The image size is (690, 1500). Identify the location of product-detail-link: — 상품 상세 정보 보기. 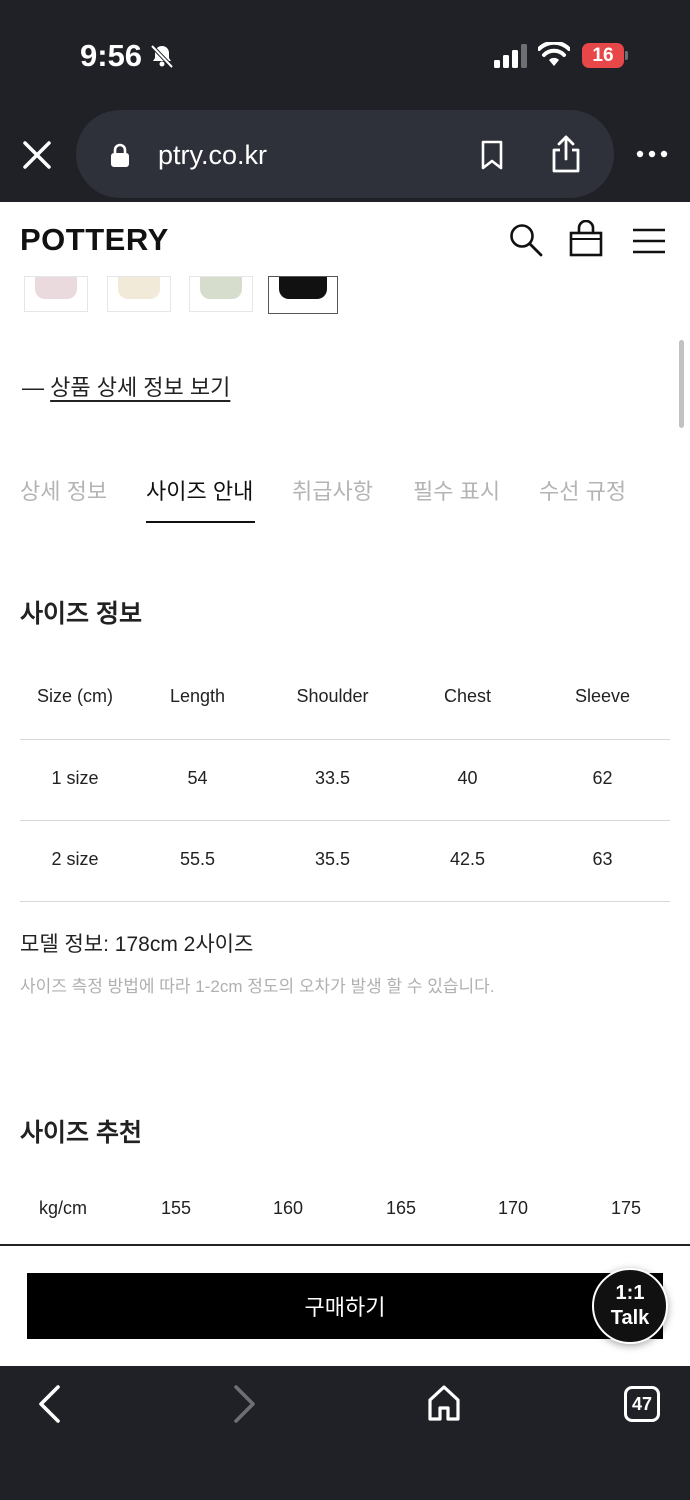
(126, 386).